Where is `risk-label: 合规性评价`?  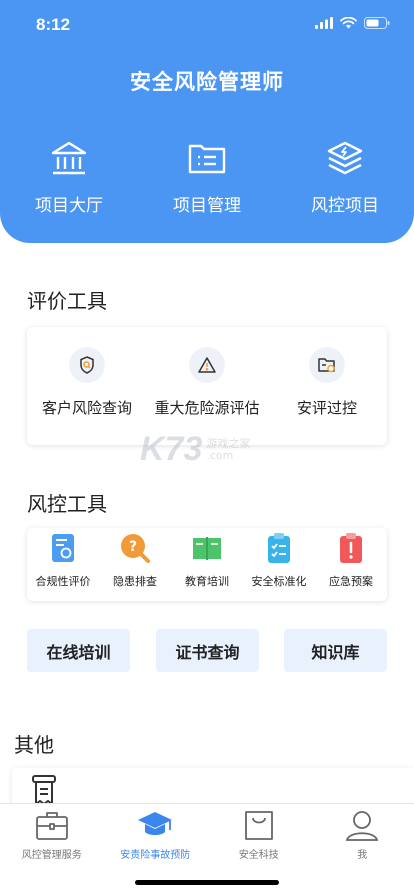
risk-label: 合规性评价 is located at coordinates (63, 581).